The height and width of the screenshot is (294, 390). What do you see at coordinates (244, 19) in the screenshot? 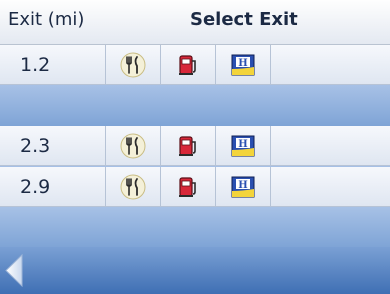
I see `page-title: Select Exit` at bounding box center [244, 19].